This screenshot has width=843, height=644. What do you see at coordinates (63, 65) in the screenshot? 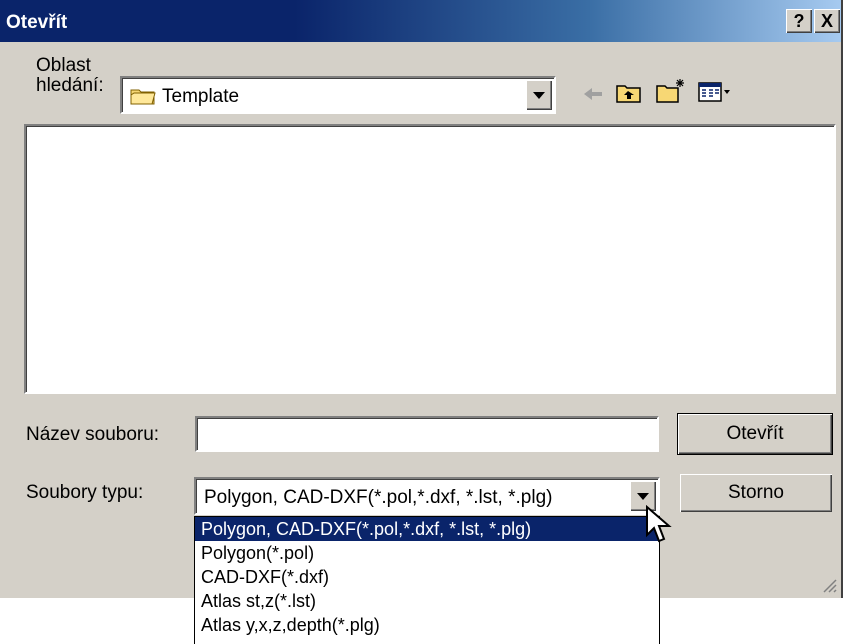
I see `lookin-label-line1: Oblast` at bounding box center [63, 65].